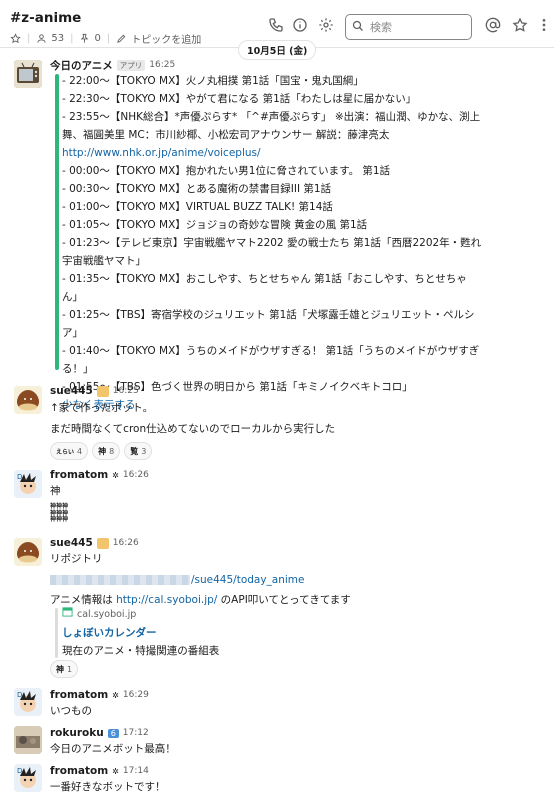 The image size is (554, 800). What do you see at coordinates (55, 491) in the screenshot?
I see `message-text: 神` at bounding box center [55, 491].